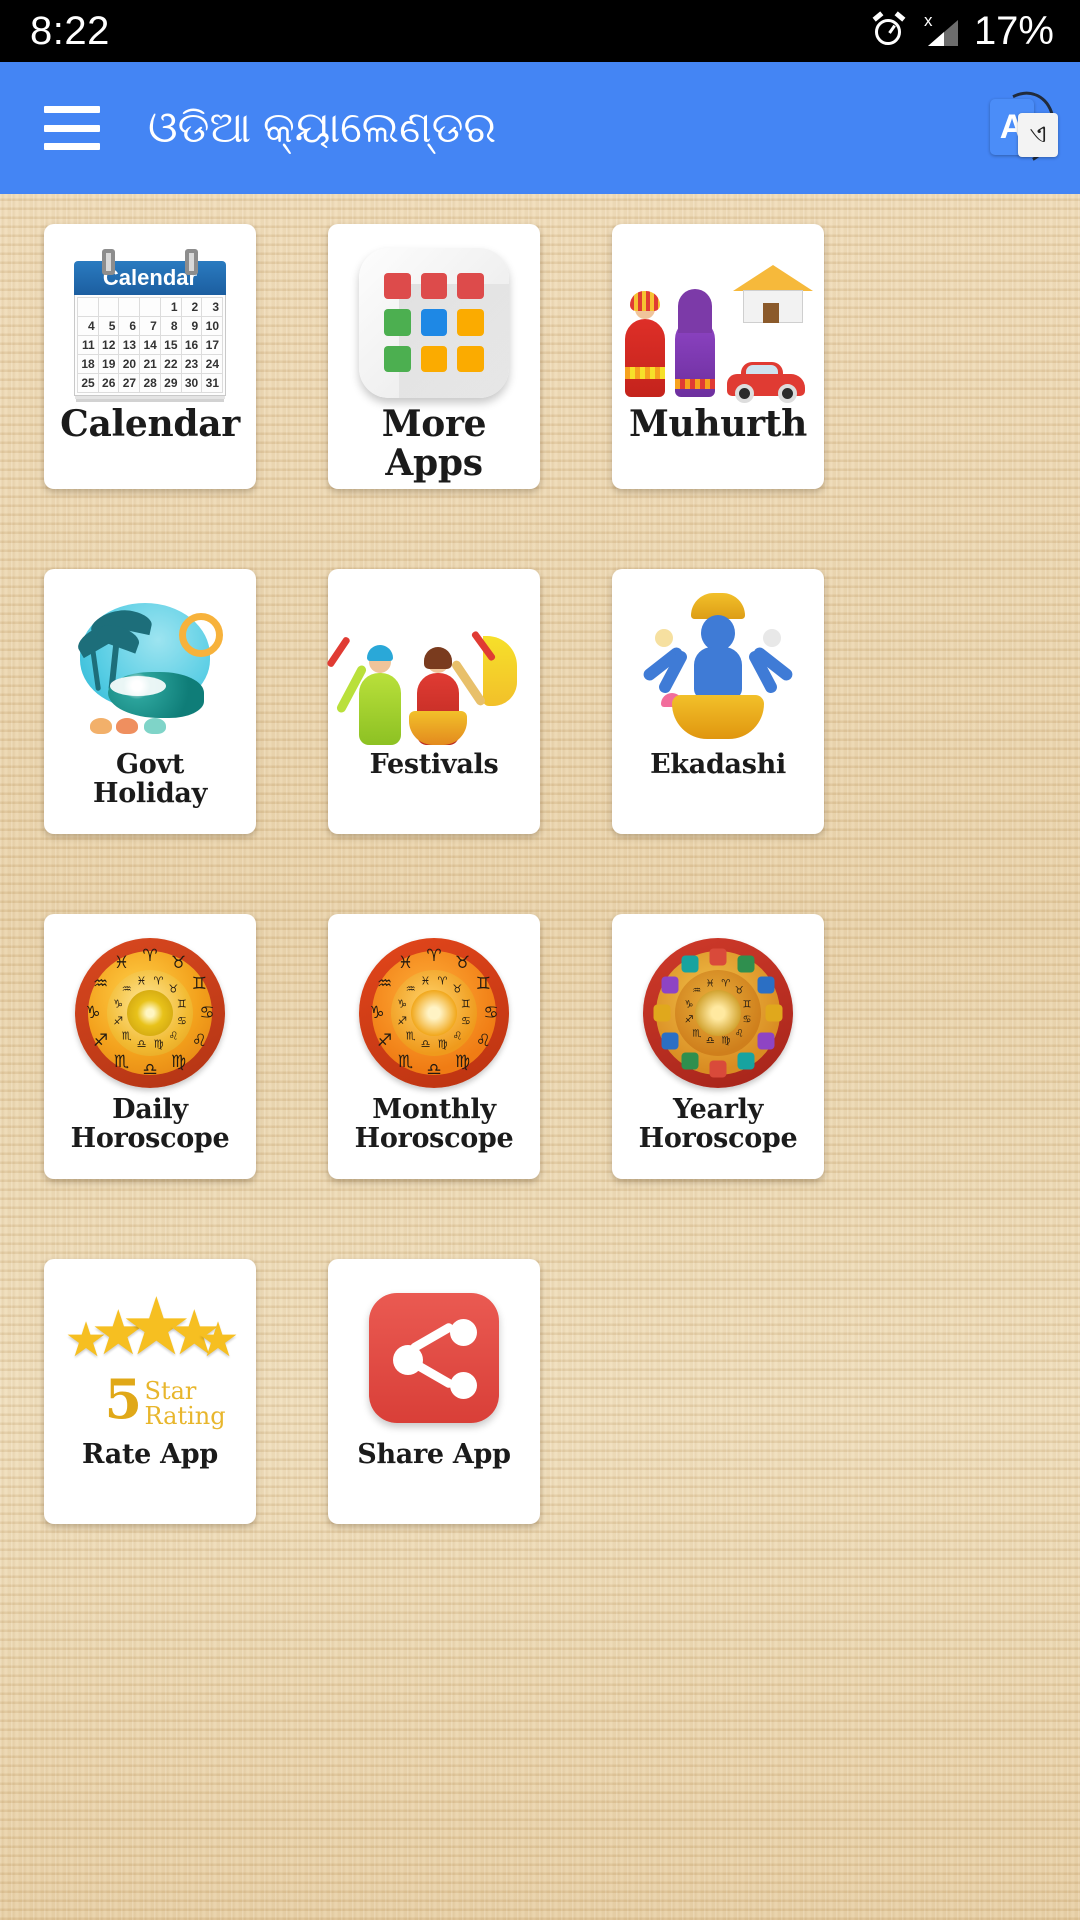  I want to click on status-bar-time: 8:22, so click(70, 30).